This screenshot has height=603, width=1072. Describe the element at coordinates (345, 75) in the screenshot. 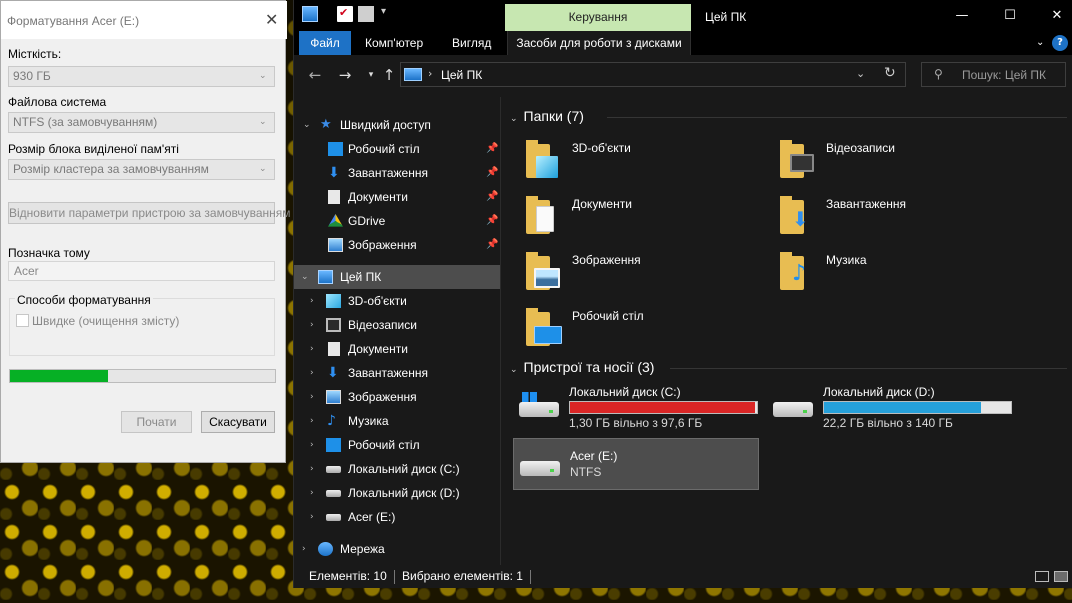

I see `forward-button: →` at that location.